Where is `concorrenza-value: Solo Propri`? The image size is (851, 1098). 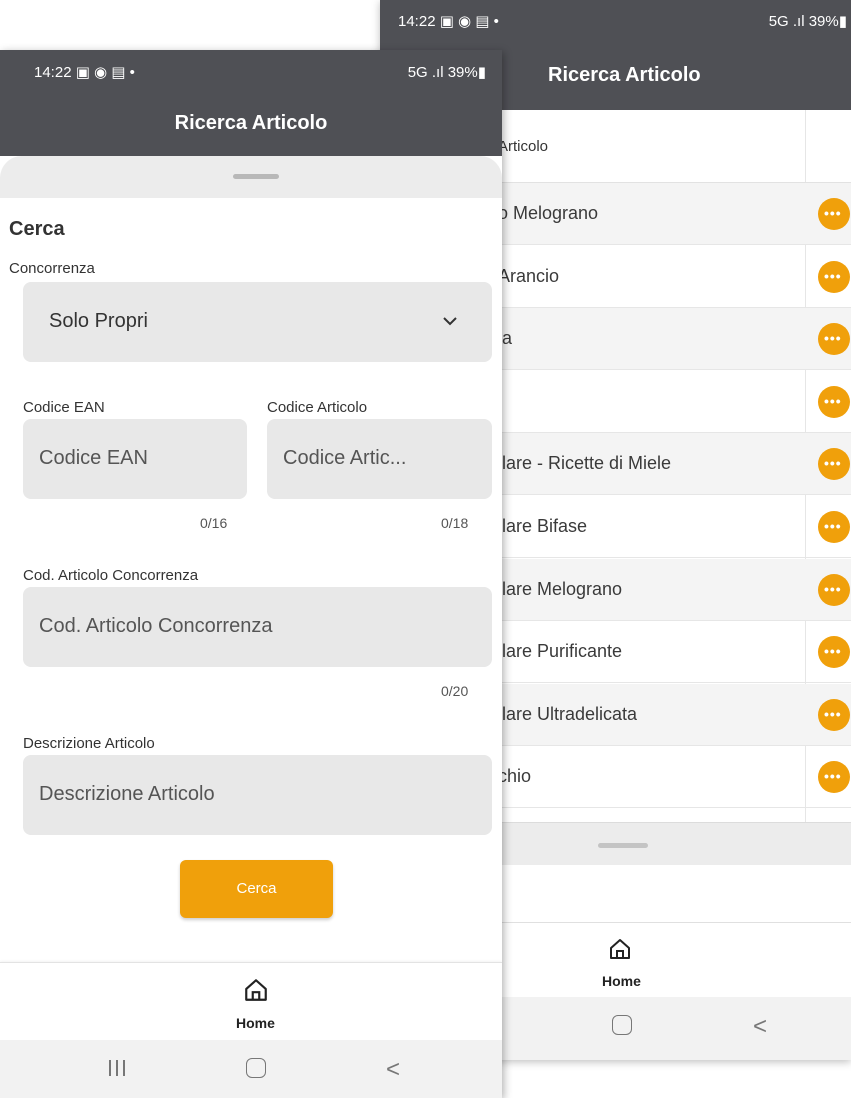
concorrenza-value: Solo Propri is located at coordinates (98, 321).